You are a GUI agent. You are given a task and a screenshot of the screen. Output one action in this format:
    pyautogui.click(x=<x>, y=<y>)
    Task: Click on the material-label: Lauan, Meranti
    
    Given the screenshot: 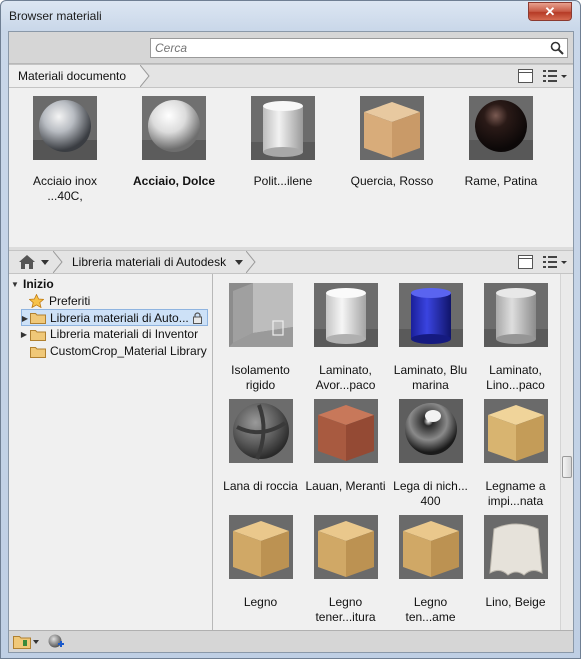 What is the action you would take?
    pyautogui.click(x=345, y=486)
    